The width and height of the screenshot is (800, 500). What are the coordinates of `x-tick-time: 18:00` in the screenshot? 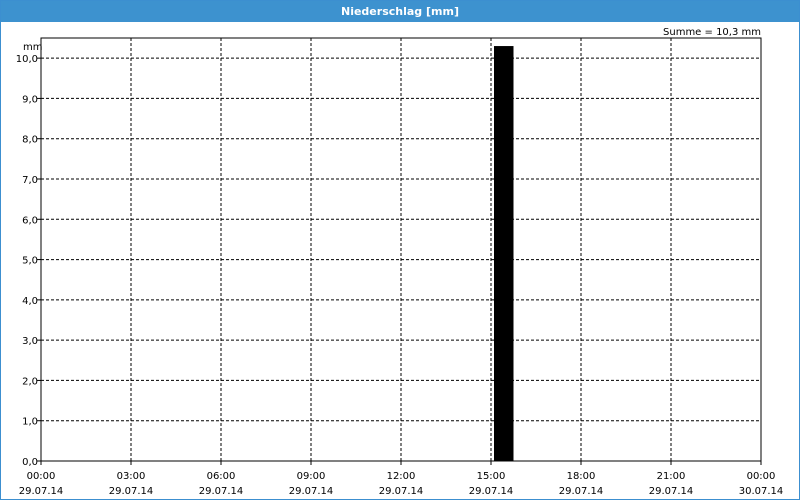 It's located at (581, 476).